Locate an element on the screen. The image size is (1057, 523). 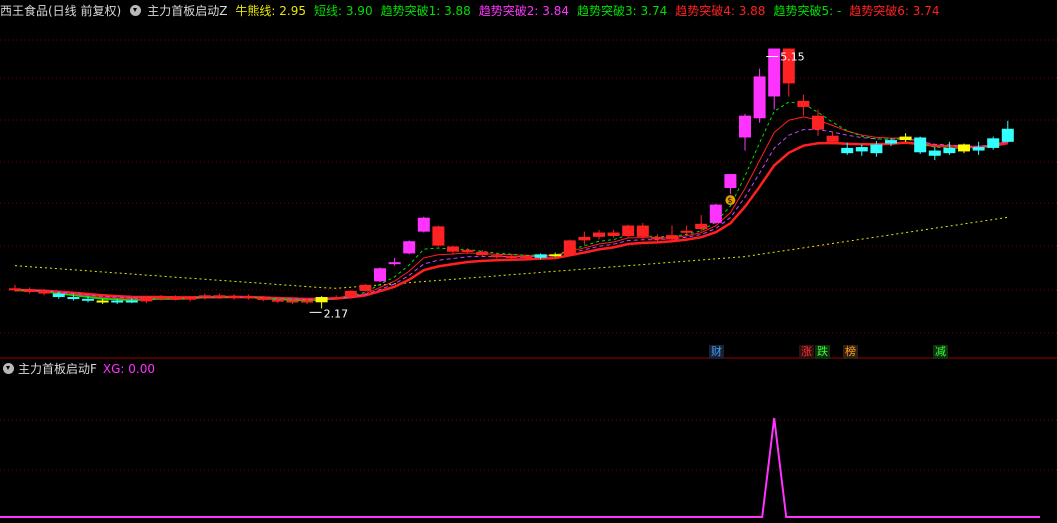
event-badge: 跌 is located at coordinates (822, 352).